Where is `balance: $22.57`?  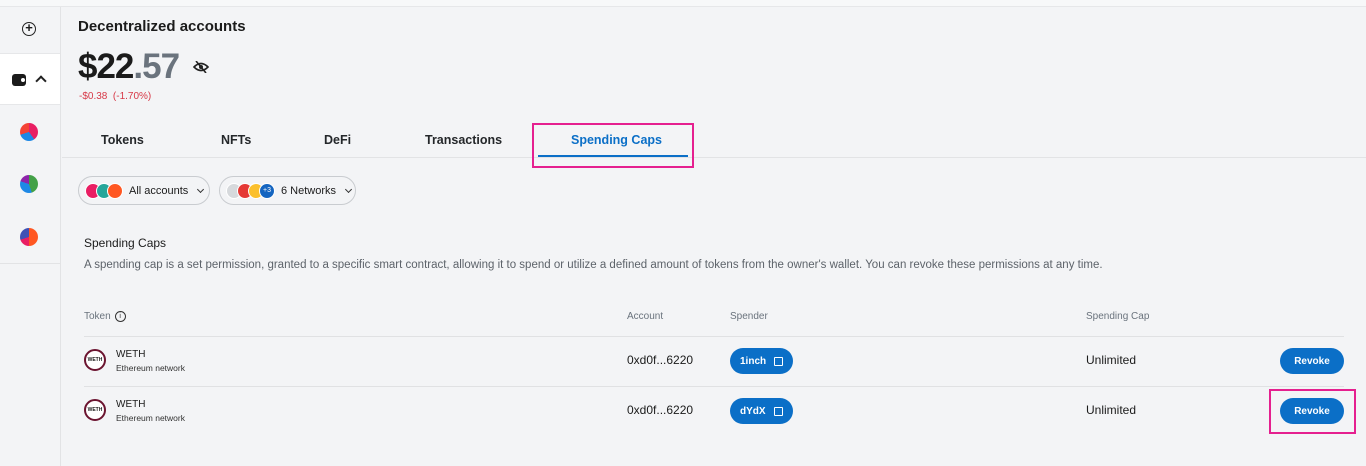
balance: $22.57 is located at coordinates (129, 67).